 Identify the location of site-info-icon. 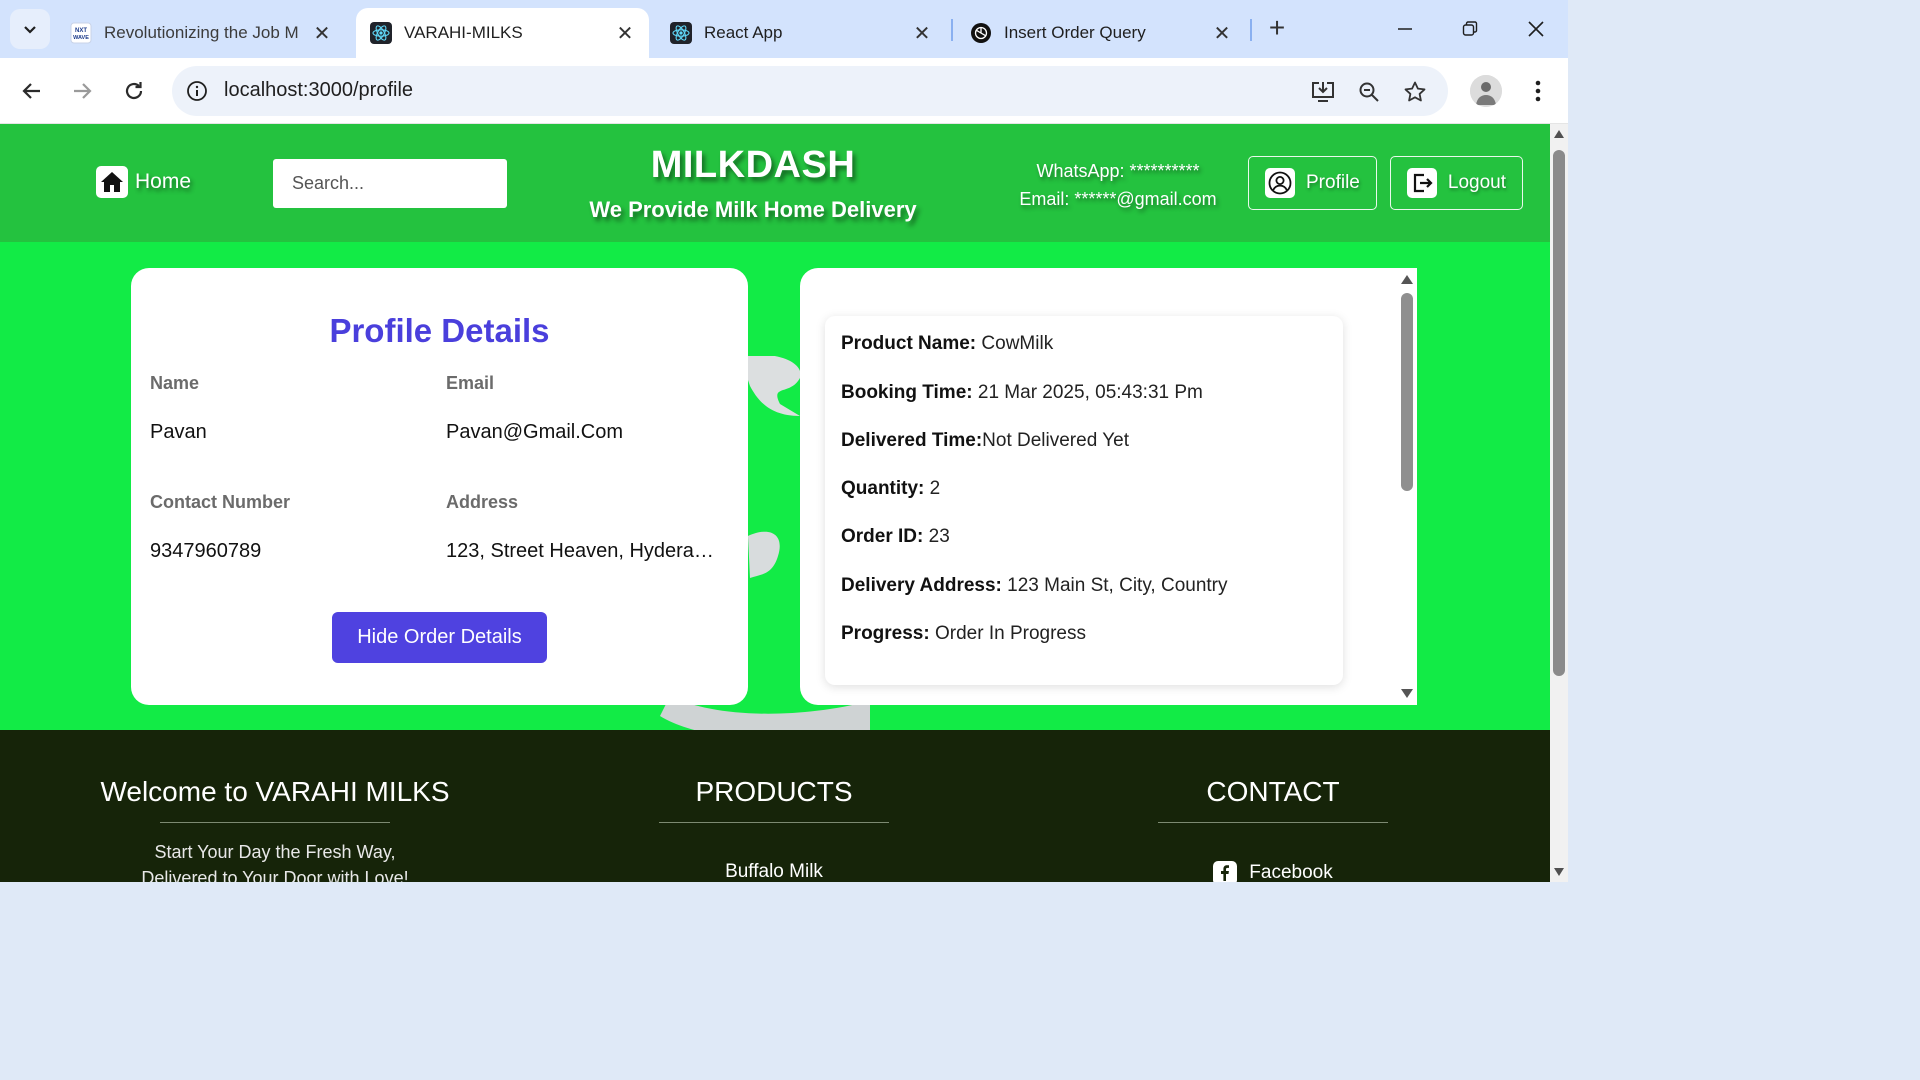
(197, 91).